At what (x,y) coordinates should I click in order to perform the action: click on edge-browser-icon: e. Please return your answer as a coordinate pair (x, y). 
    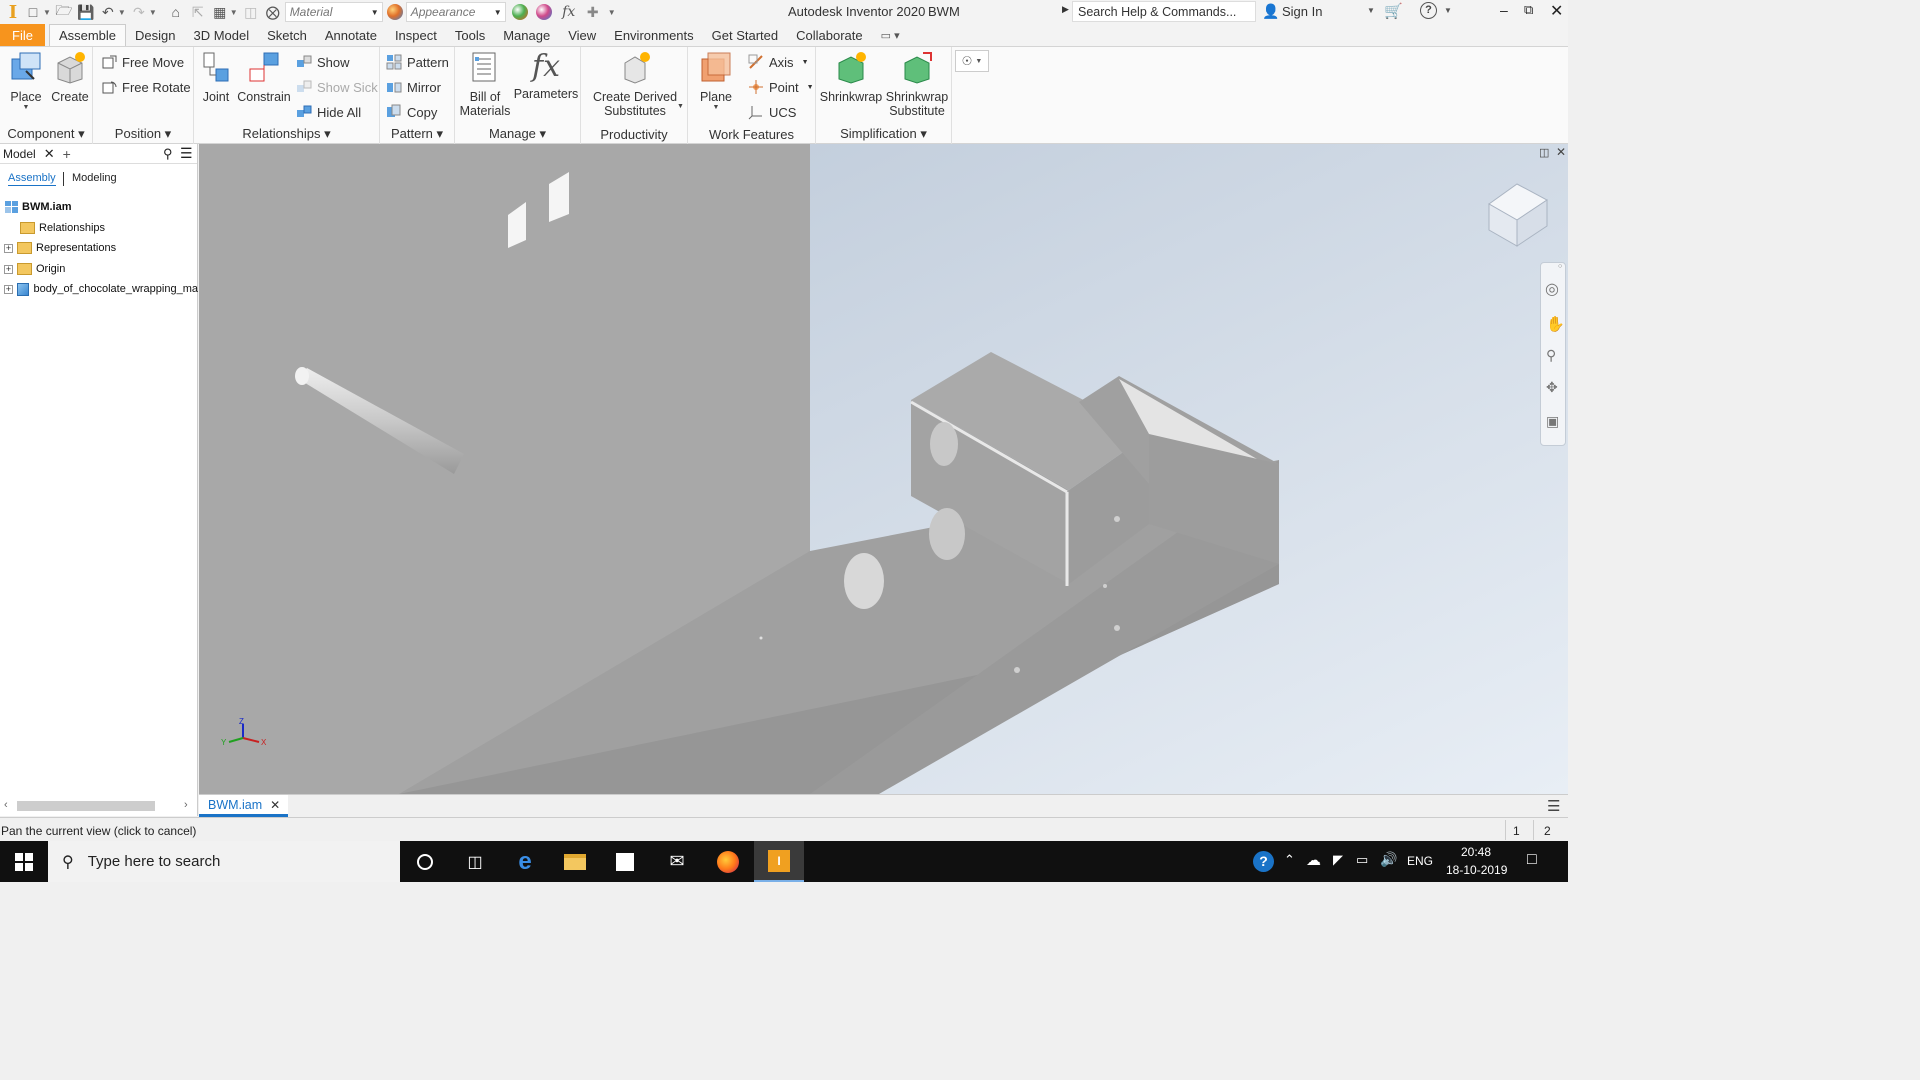
    Looking at the image, I should click on (525, 861).